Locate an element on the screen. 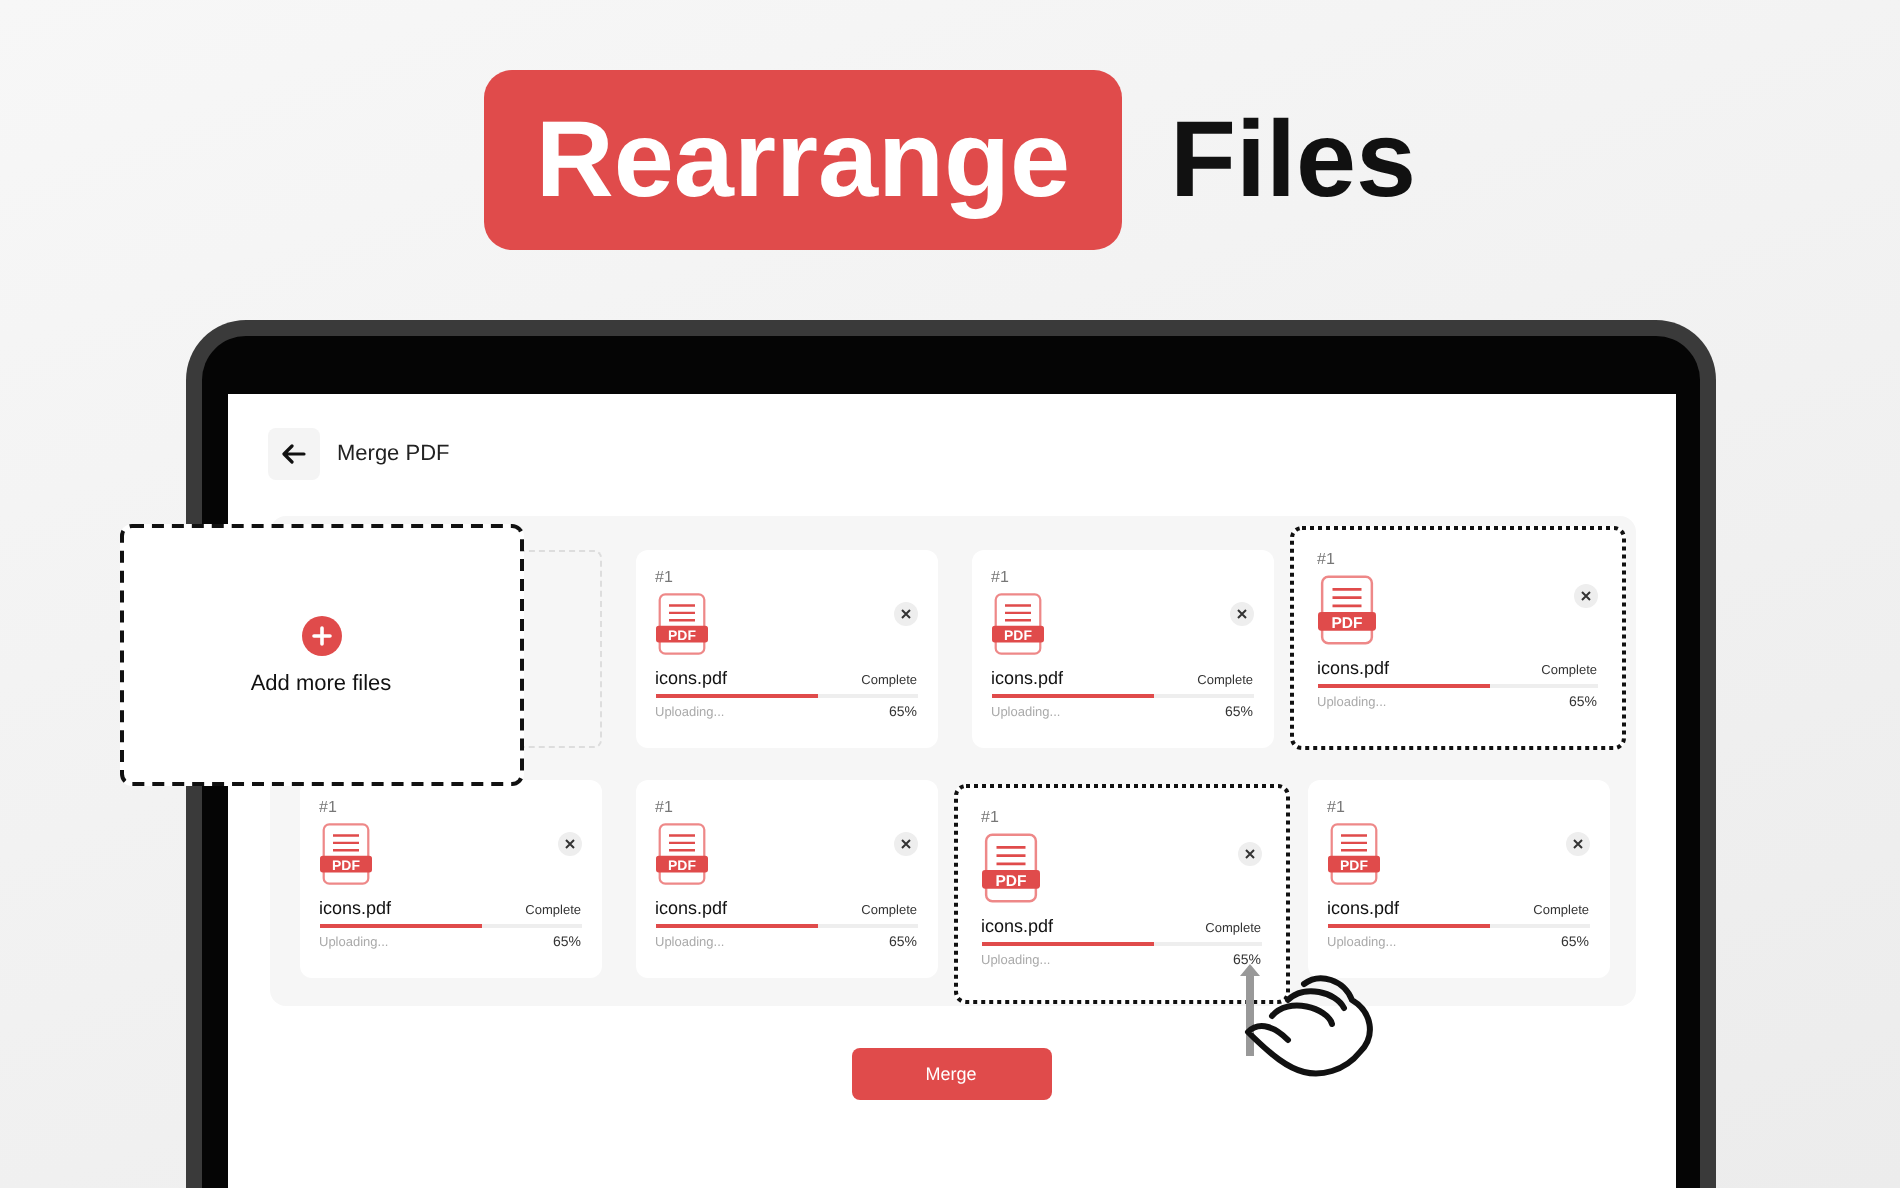  add-files-card: Add more files is located at coordinates (321, 655).